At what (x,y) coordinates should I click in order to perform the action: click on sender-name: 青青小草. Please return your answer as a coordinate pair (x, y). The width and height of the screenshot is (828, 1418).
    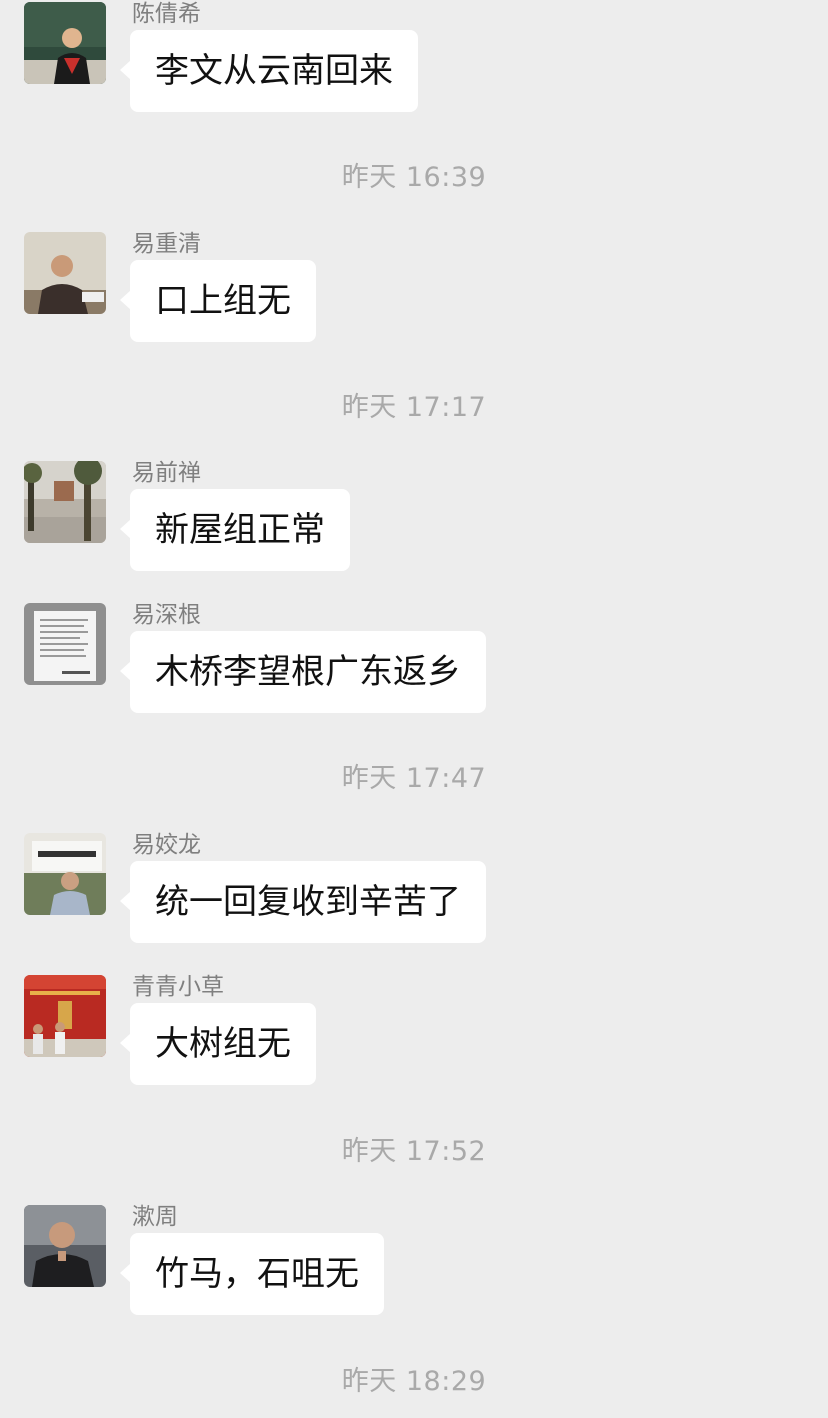
    Looking at the image, I should click on (178, 987).